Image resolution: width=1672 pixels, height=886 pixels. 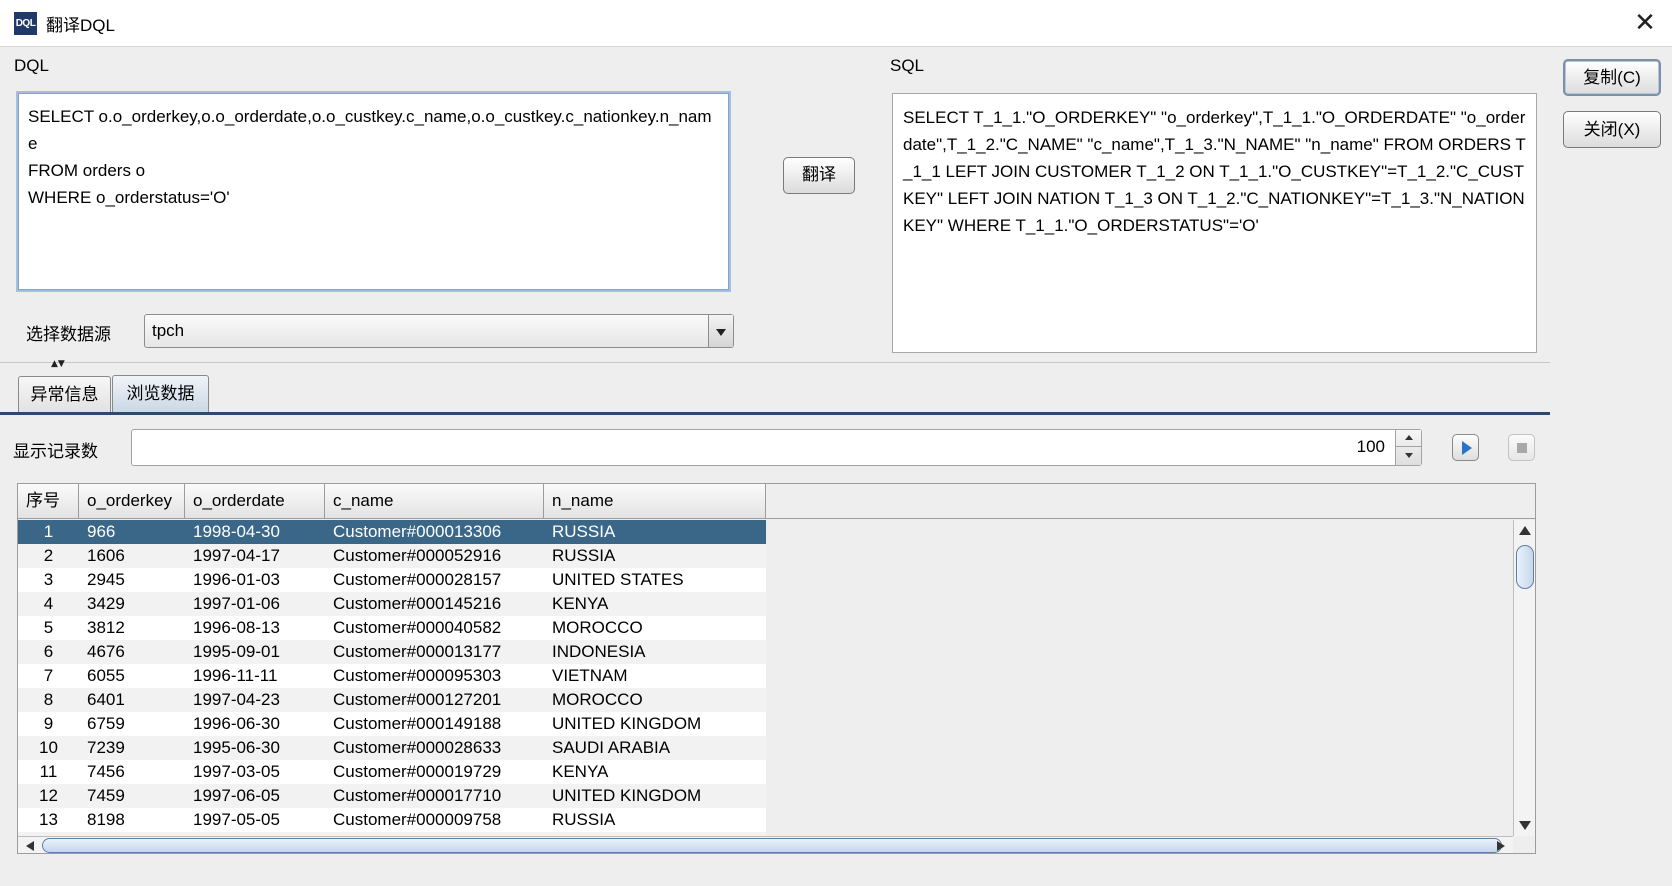 I want to click on table-row: 1 966 1998-04-30 Customer#000013306 RUSSIA, so click(x=392, y=532).